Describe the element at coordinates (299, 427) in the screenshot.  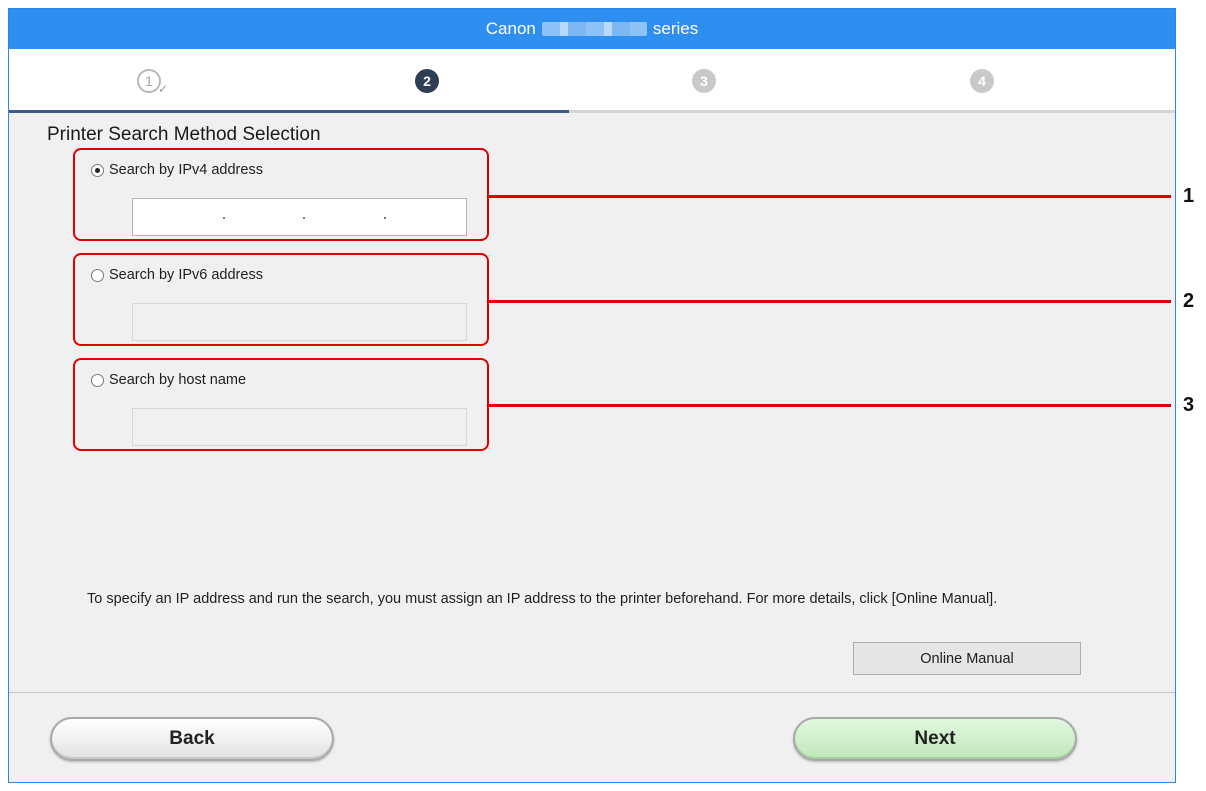
I see `hostname-input` at that location.